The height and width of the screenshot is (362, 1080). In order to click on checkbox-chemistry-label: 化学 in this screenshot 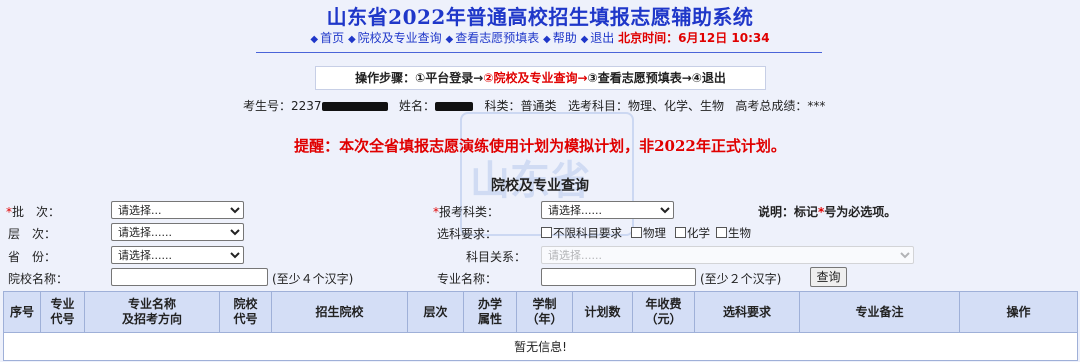, I will do `click(698, 233)`.